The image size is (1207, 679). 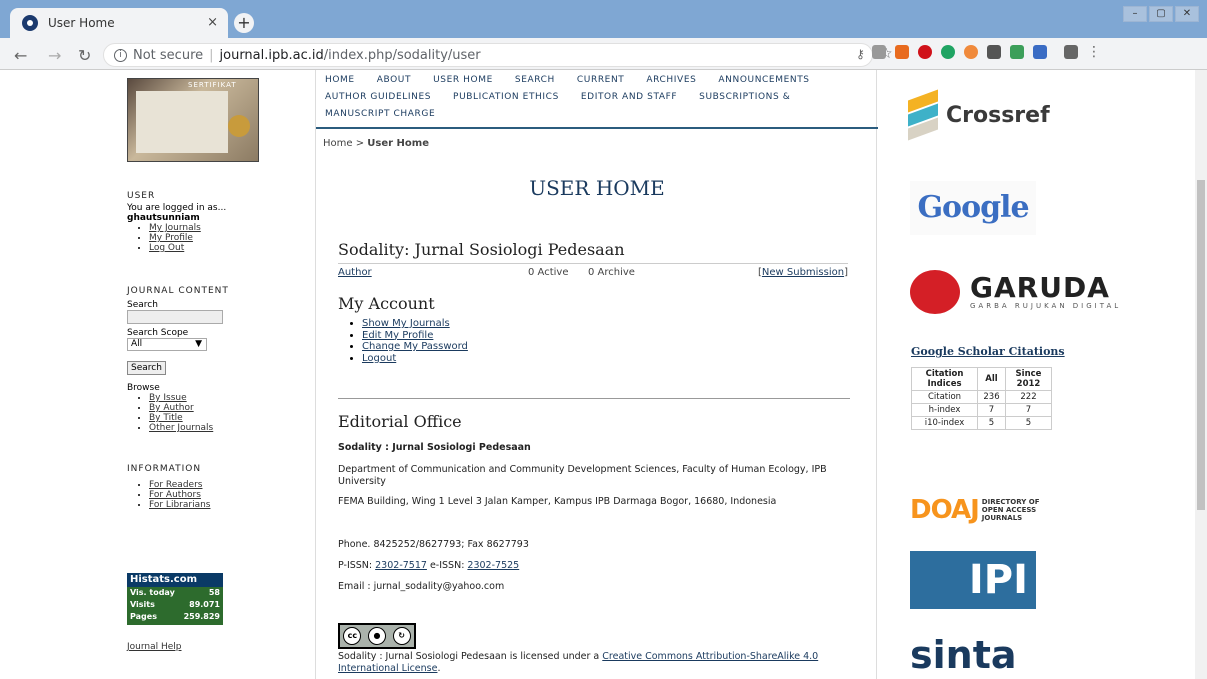 I want to click on change-my-password-link: Change My Password, so click(x=415, y=346).